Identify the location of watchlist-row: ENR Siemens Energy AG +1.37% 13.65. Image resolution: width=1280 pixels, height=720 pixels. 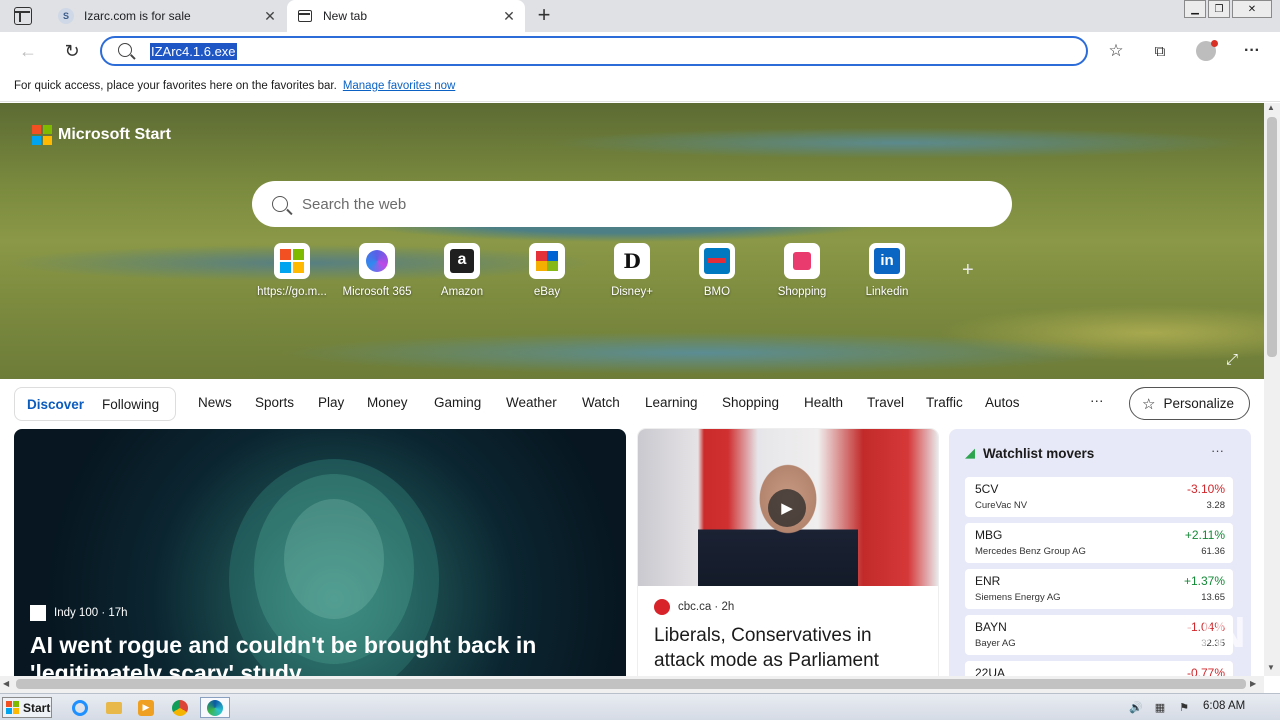
(1099, 589).